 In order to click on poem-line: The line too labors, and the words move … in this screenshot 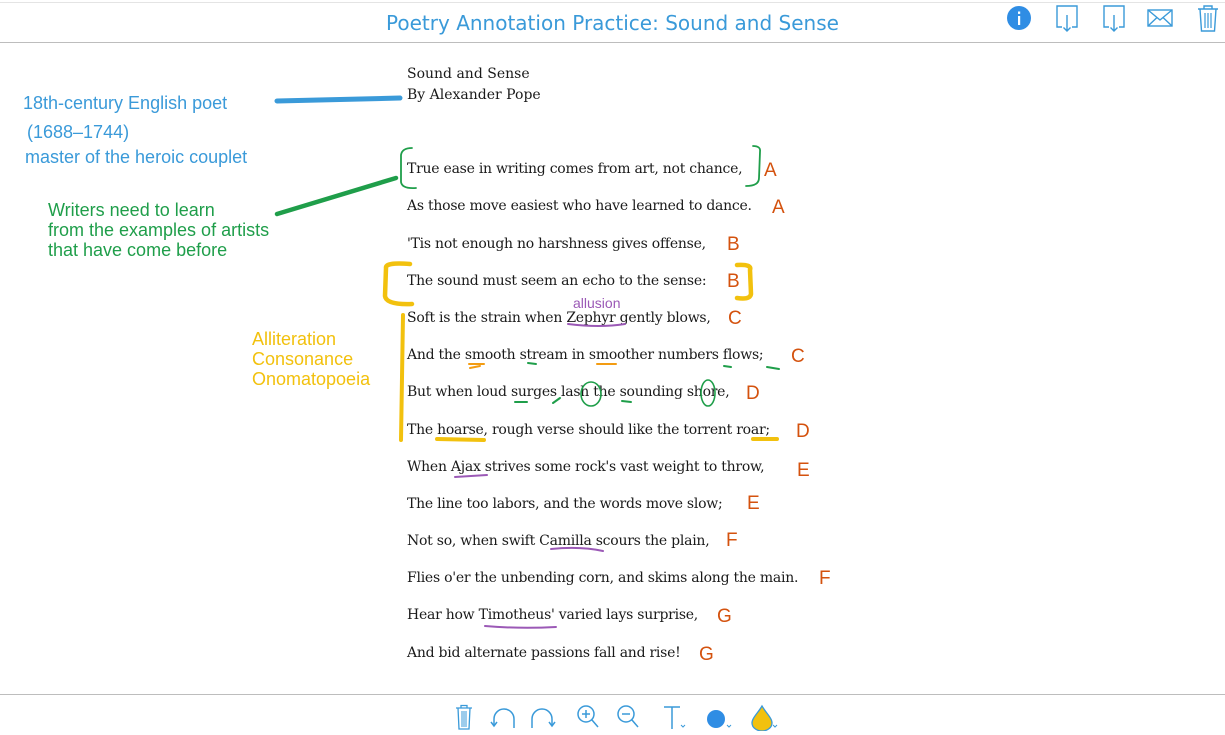, I will do `click(565, 504)`.